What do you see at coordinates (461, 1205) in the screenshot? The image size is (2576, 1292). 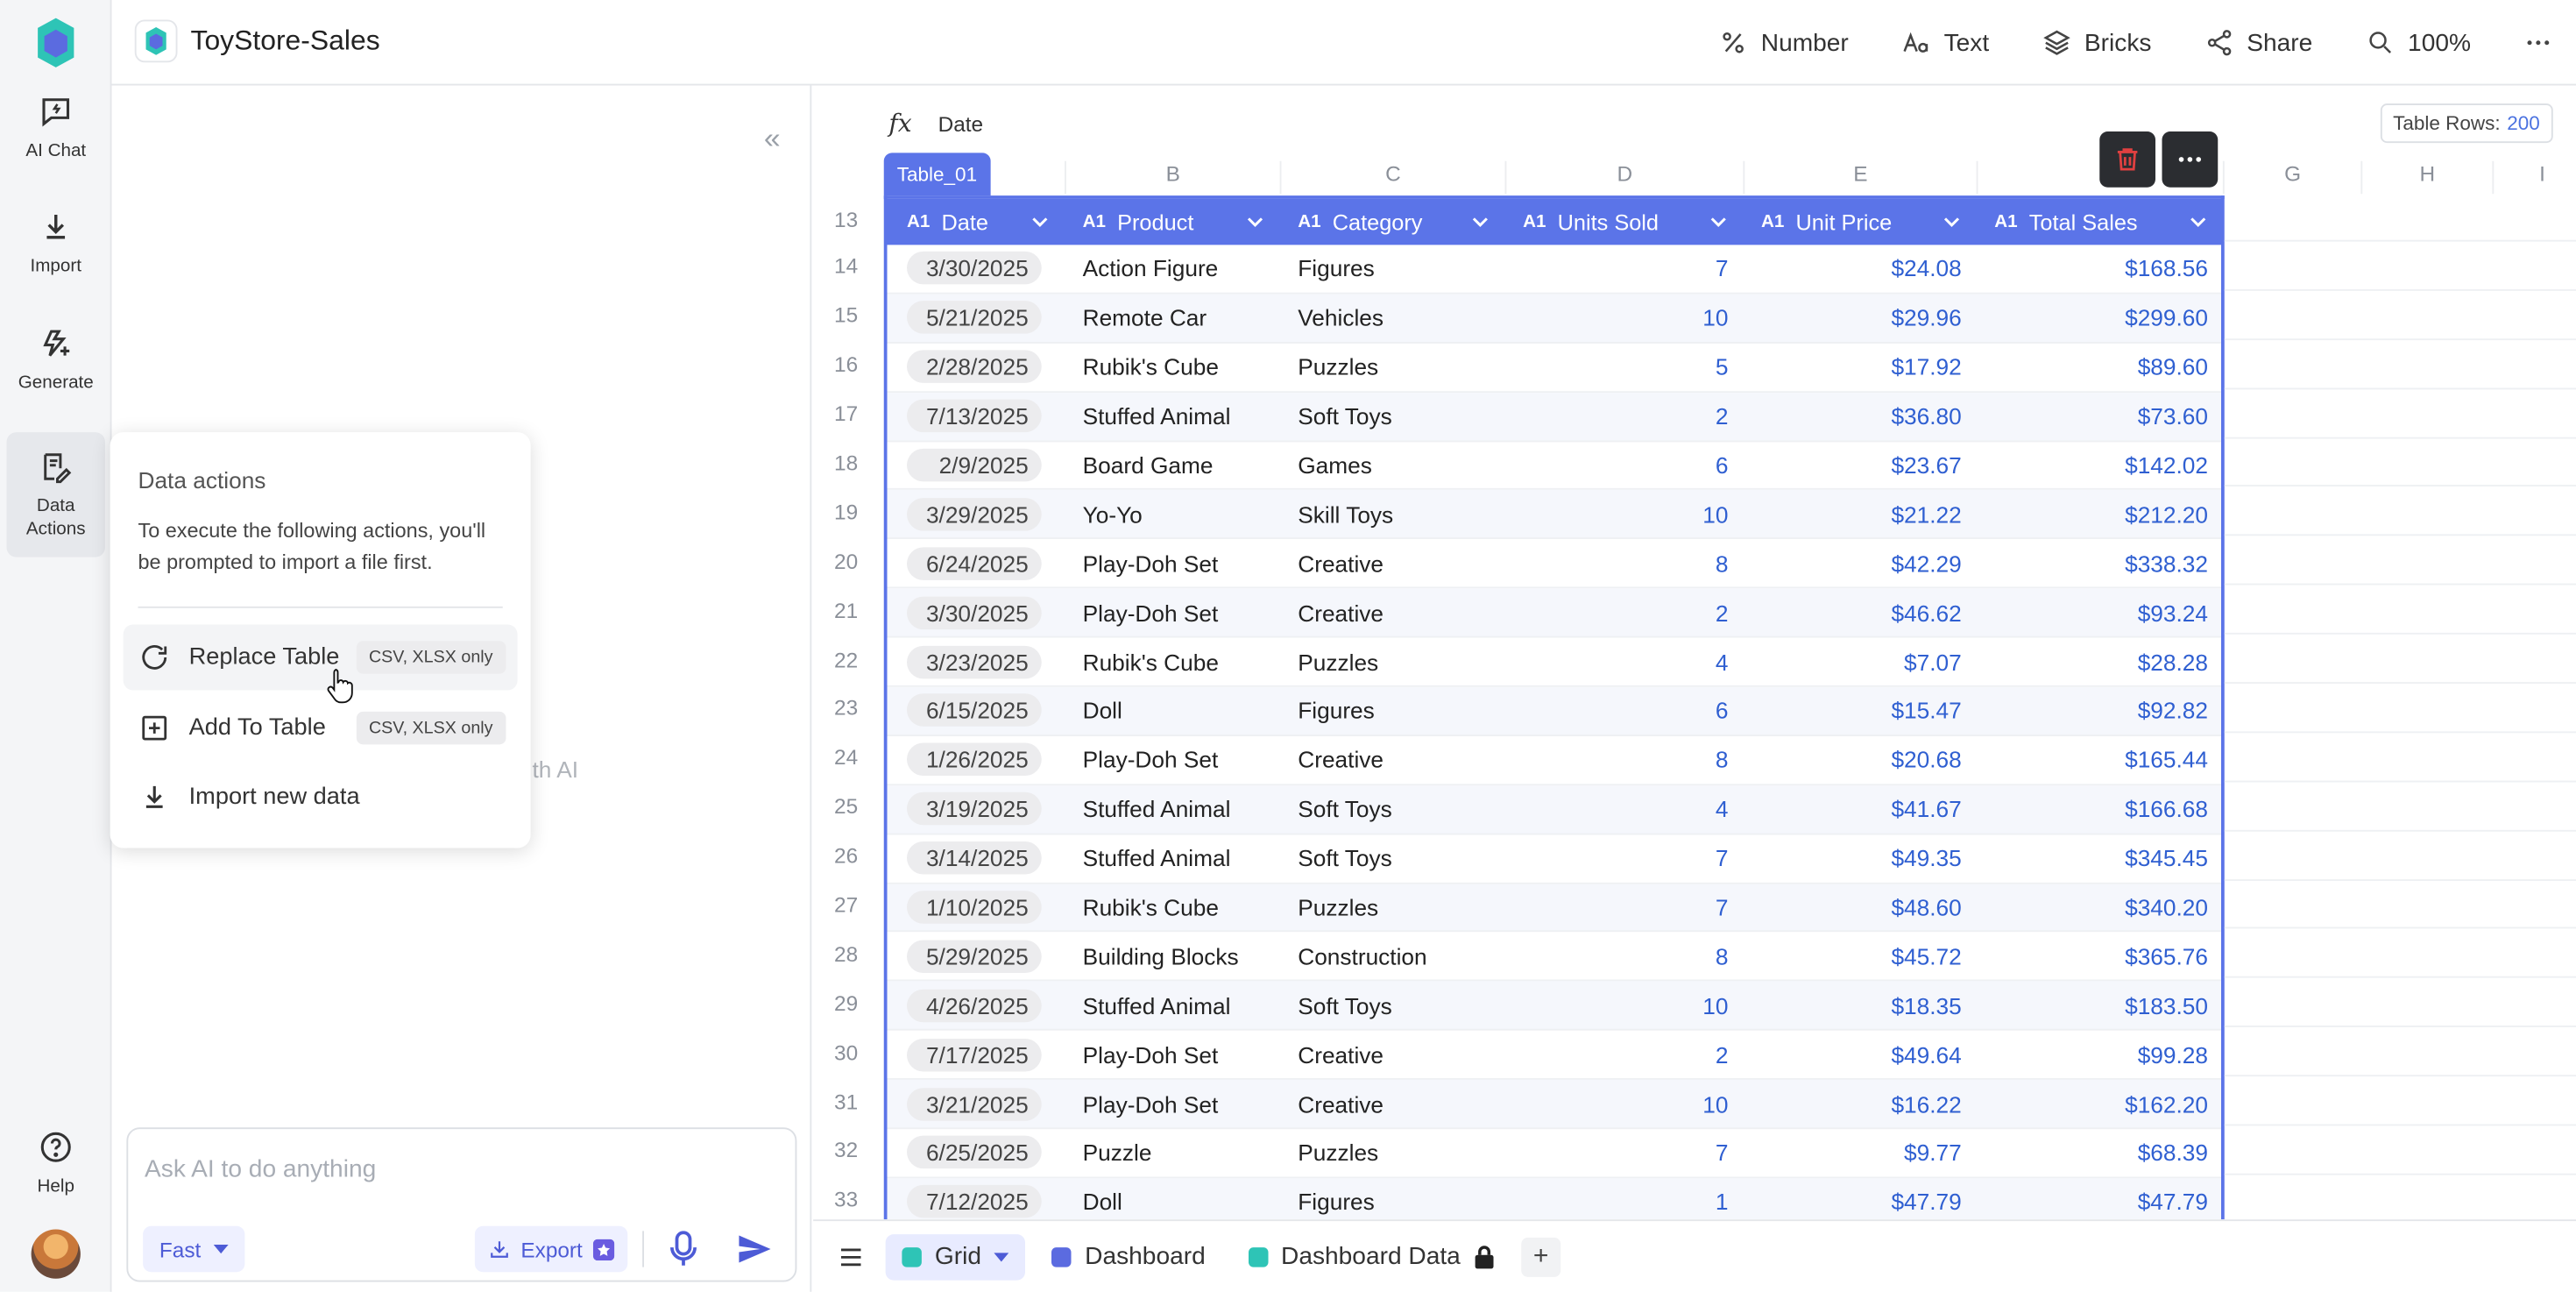 I see `chat-input-box: Ask AI to do anything Fast Export` at bounding box center [461, 1205].